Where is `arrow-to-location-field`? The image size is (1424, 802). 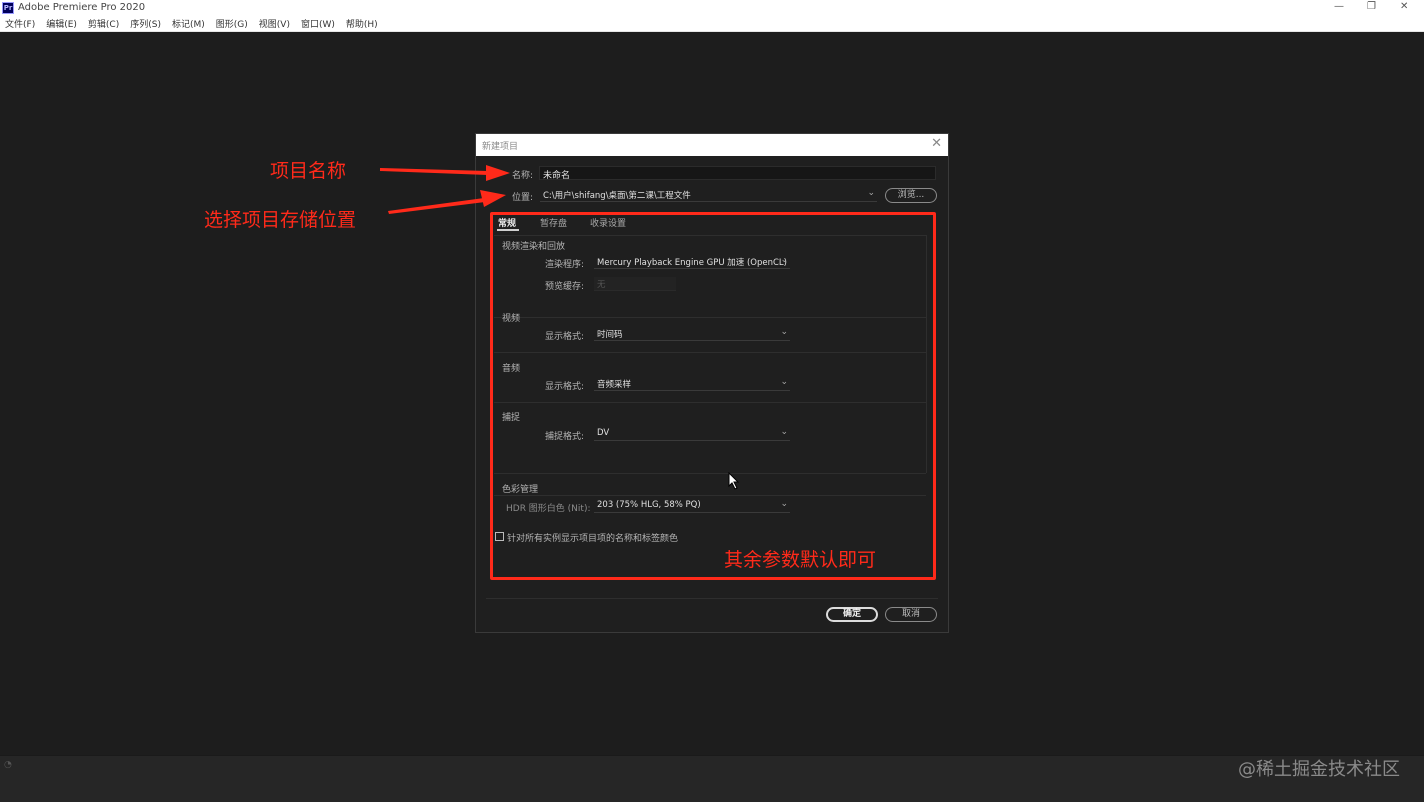 arrow-to-location-field is located at coordinates (447, 202).